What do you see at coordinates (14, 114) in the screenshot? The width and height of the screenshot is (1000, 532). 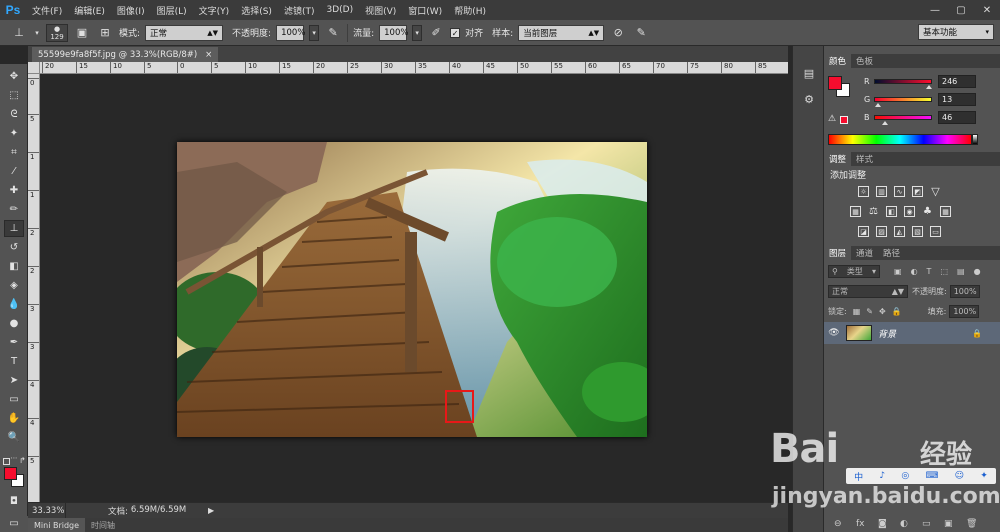 I see `lasso-tool-icon: ᘓ` at bounding box center [14, 114].